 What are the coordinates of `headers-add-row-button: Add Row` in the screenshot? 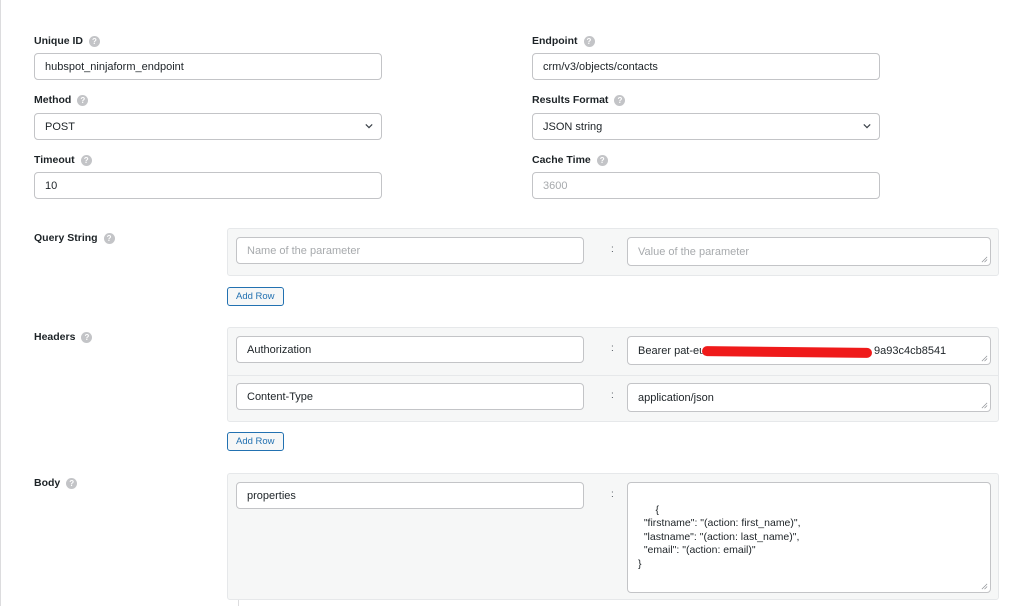 It's located at (255, 441).